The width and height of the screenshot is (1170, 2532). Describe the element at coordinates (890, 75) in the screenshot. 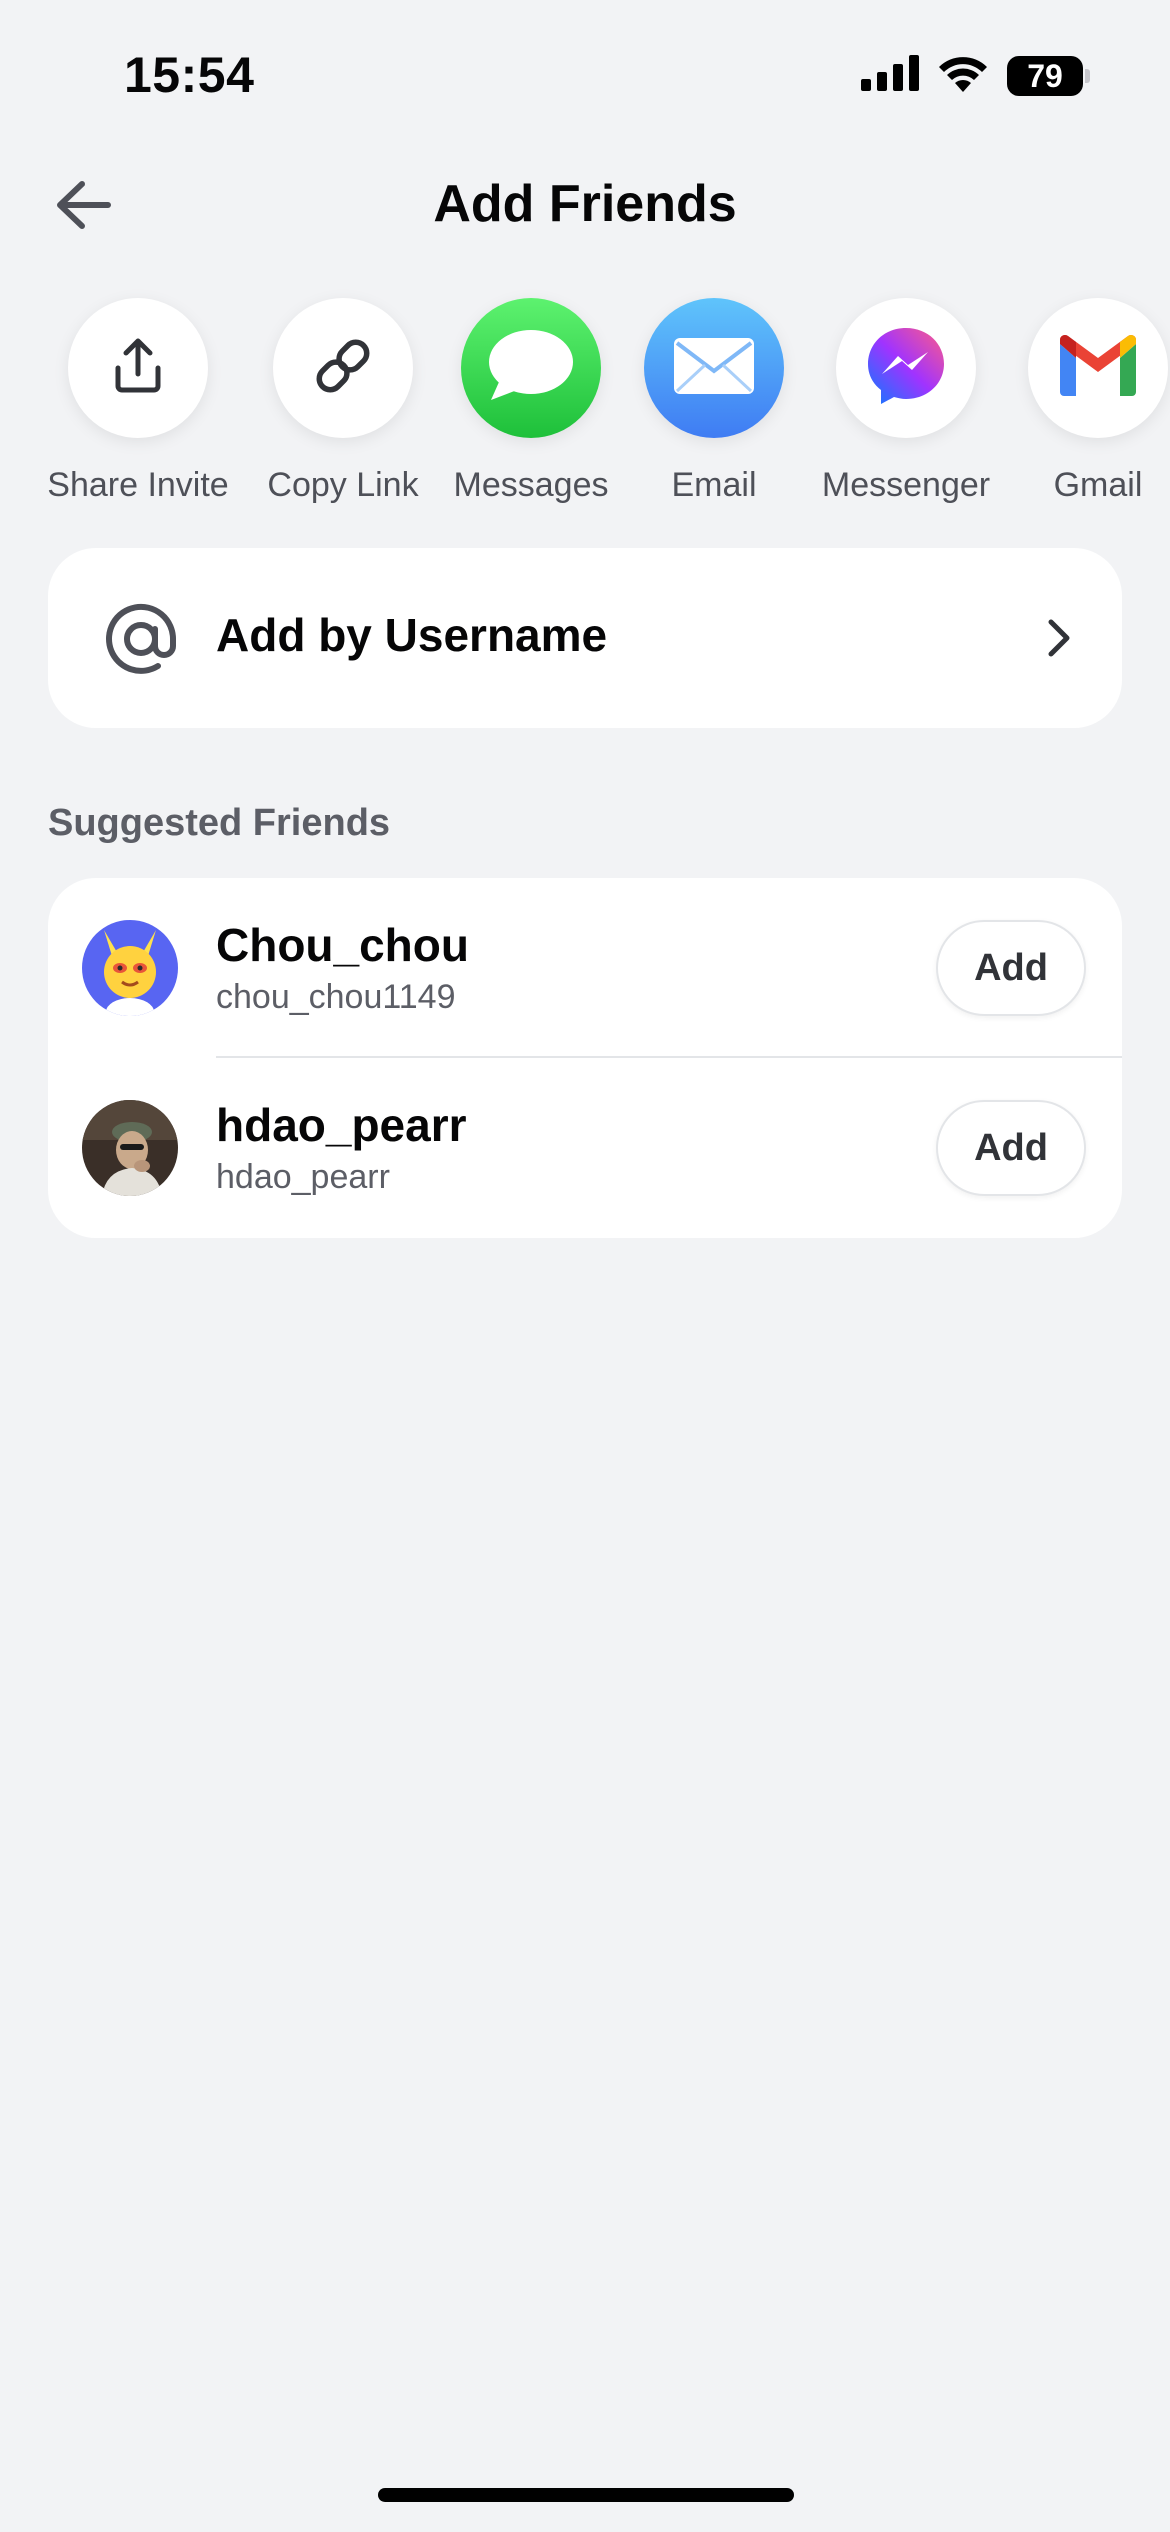

I see `cellular-signal-icon` at that location.